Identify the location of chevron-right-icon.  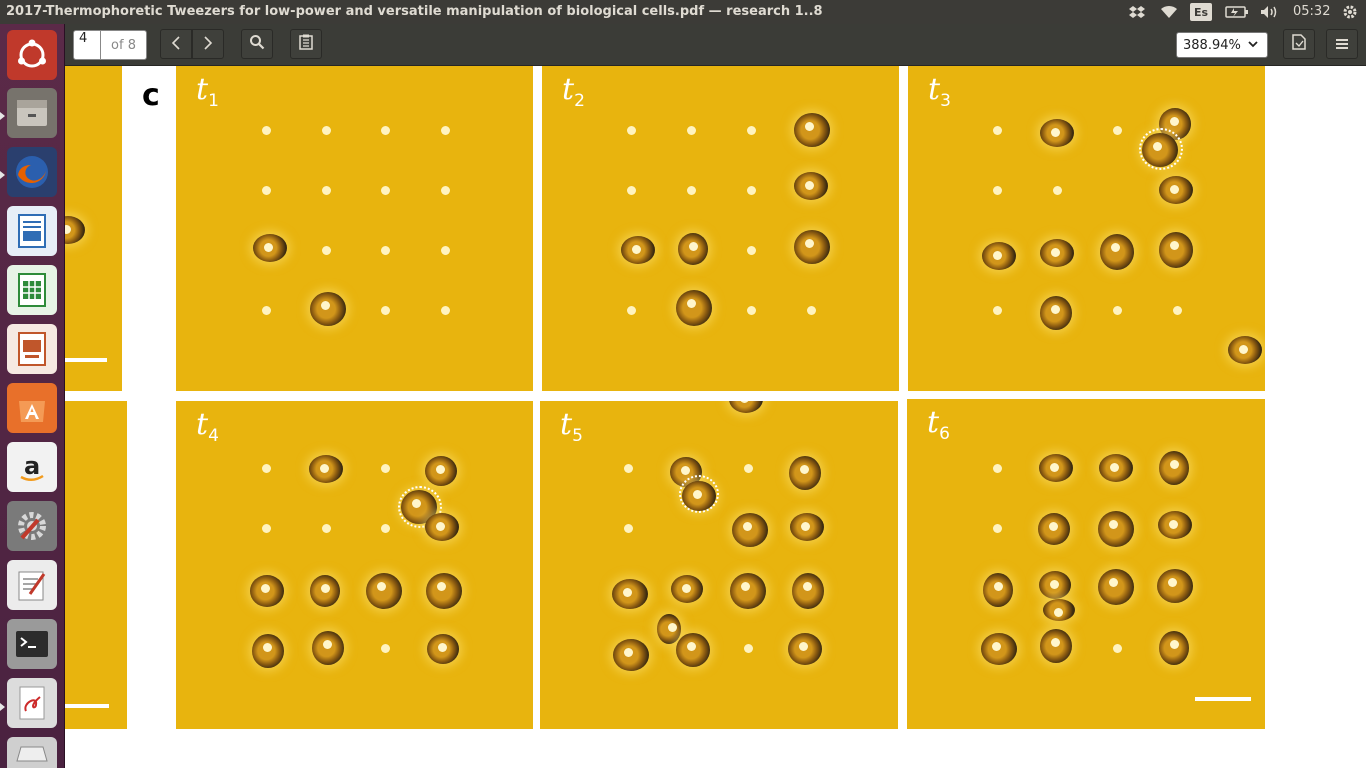
(208, 44).